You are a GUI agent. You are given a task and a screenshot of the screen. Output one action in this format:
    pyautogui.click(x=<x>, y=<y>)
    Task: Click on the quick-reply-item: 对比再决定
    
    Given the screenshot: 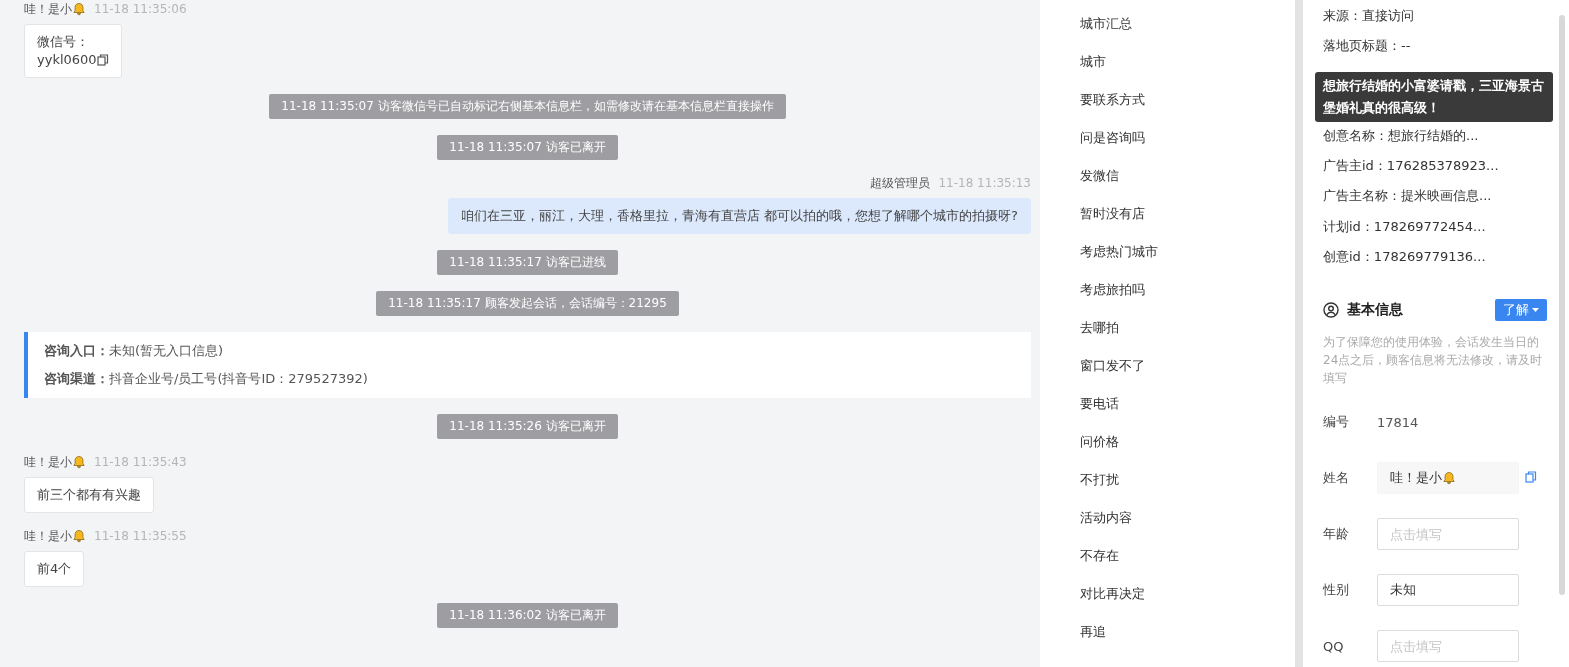 What is the action you would take?
    pyautogui.click(x=1179, y=603)
    